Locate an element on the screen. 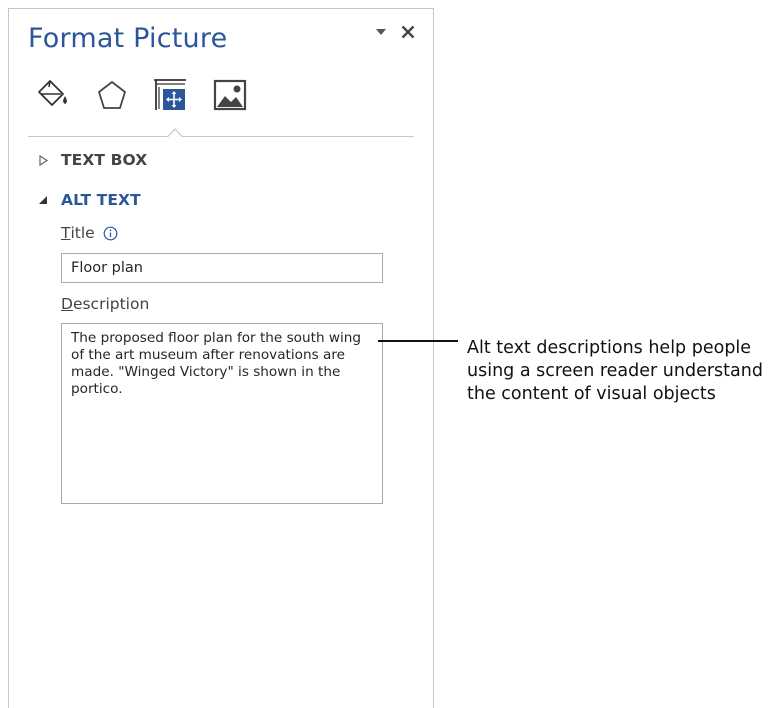  task-pane-options-button is located at coordinates (381, 32).